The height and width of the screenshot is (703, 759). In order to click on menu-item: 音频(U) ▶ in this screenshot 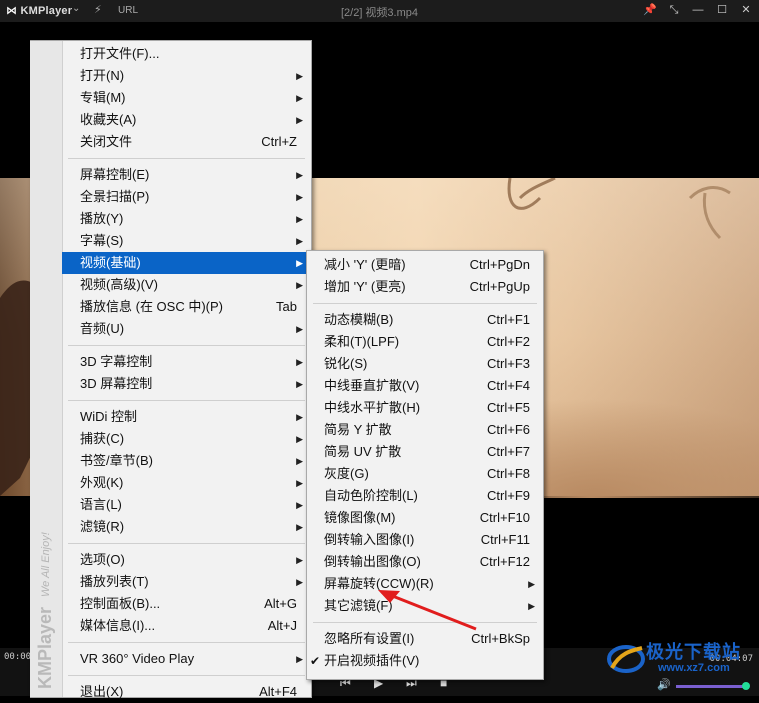, I will do `click(186, 329)`.